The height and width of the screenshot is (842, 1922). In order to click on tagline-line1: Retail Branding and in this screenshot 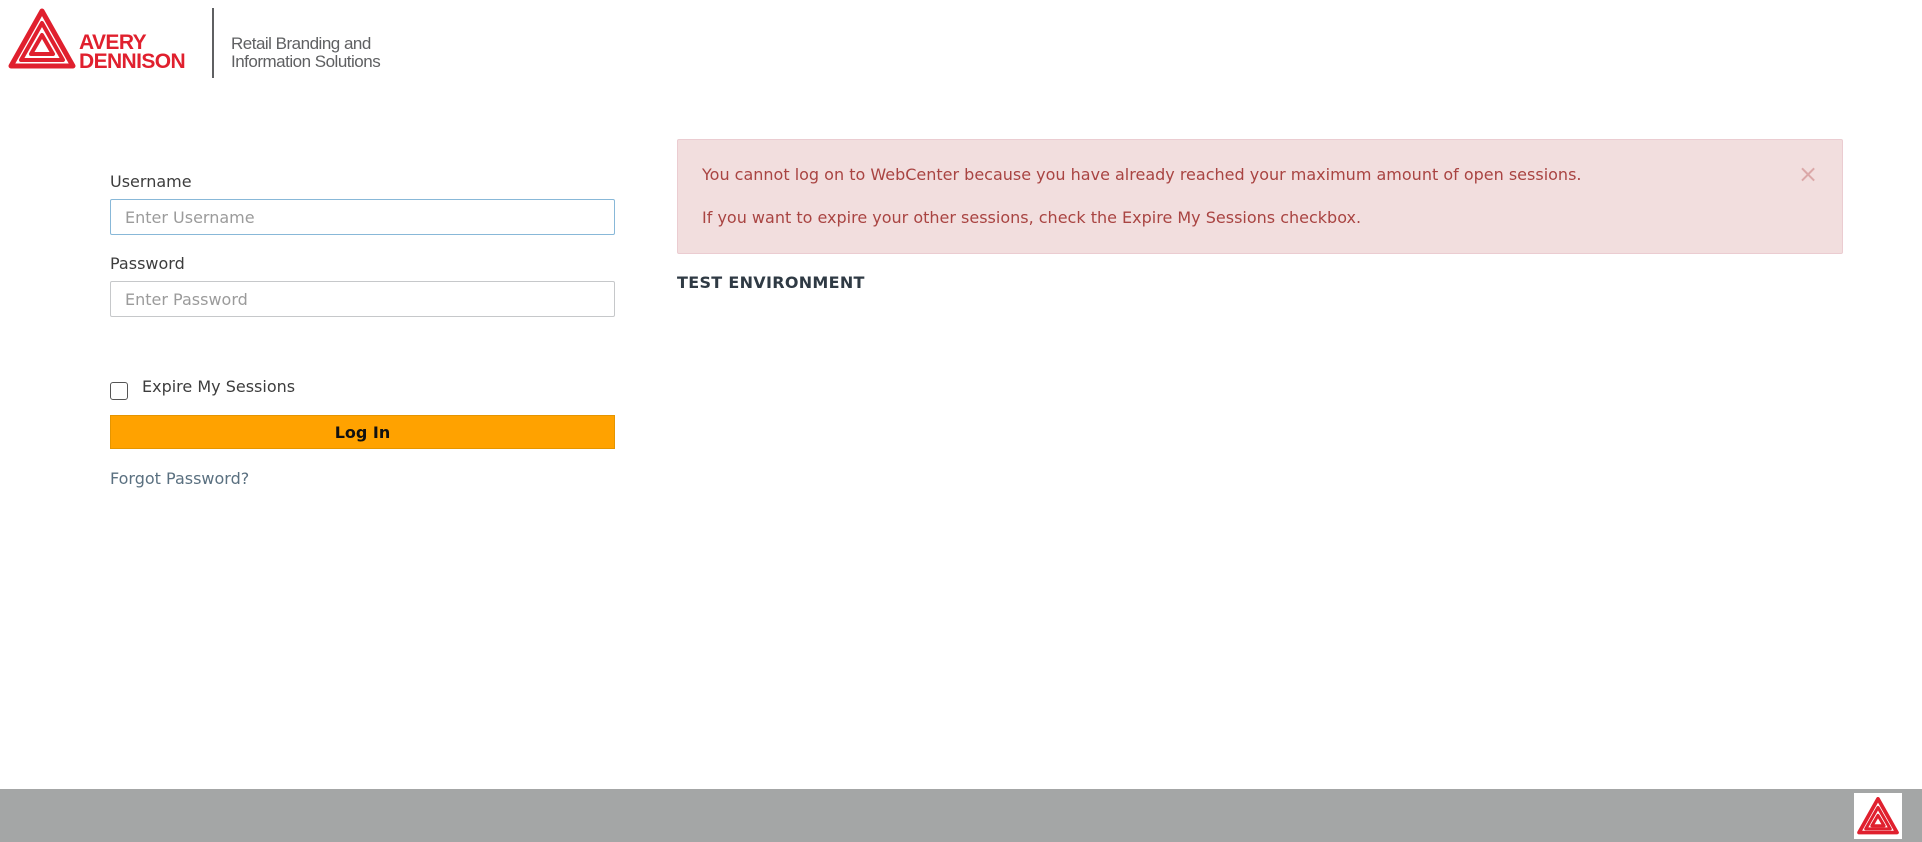, I will do `click(301, 43)`.